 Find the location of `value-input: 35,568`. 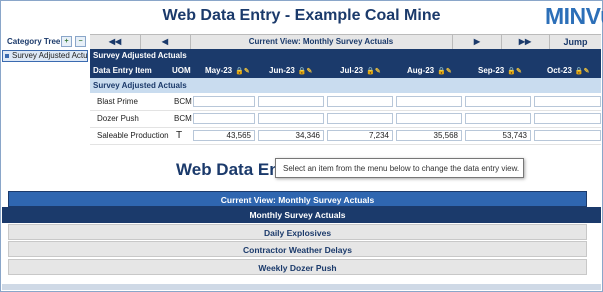

value-input: 35,568 is located at coordinates (429, 135).